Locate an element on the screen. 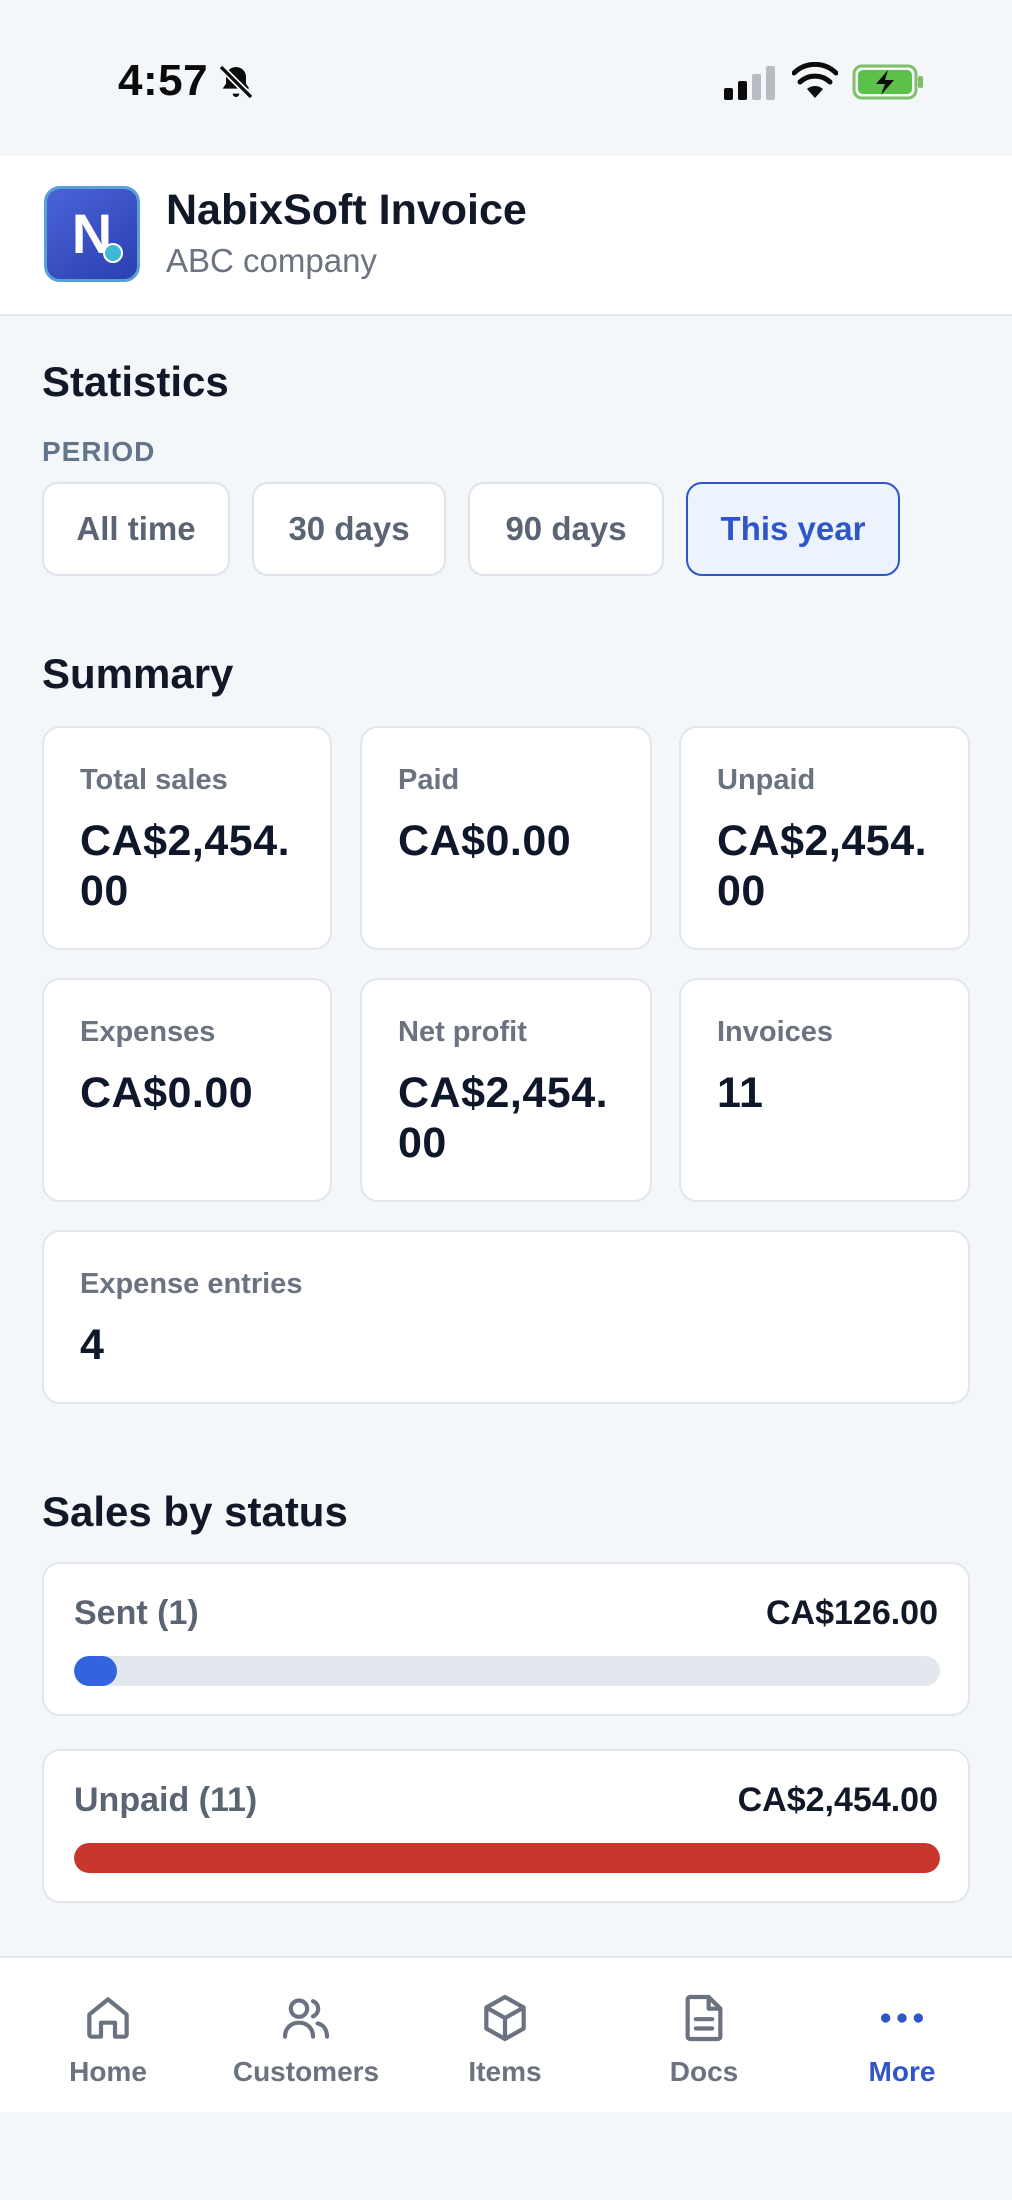 This screenshot has height=2200, width=1012. summary-card-paid: Paid CA$0.00 is located at coordinates (506, 838).